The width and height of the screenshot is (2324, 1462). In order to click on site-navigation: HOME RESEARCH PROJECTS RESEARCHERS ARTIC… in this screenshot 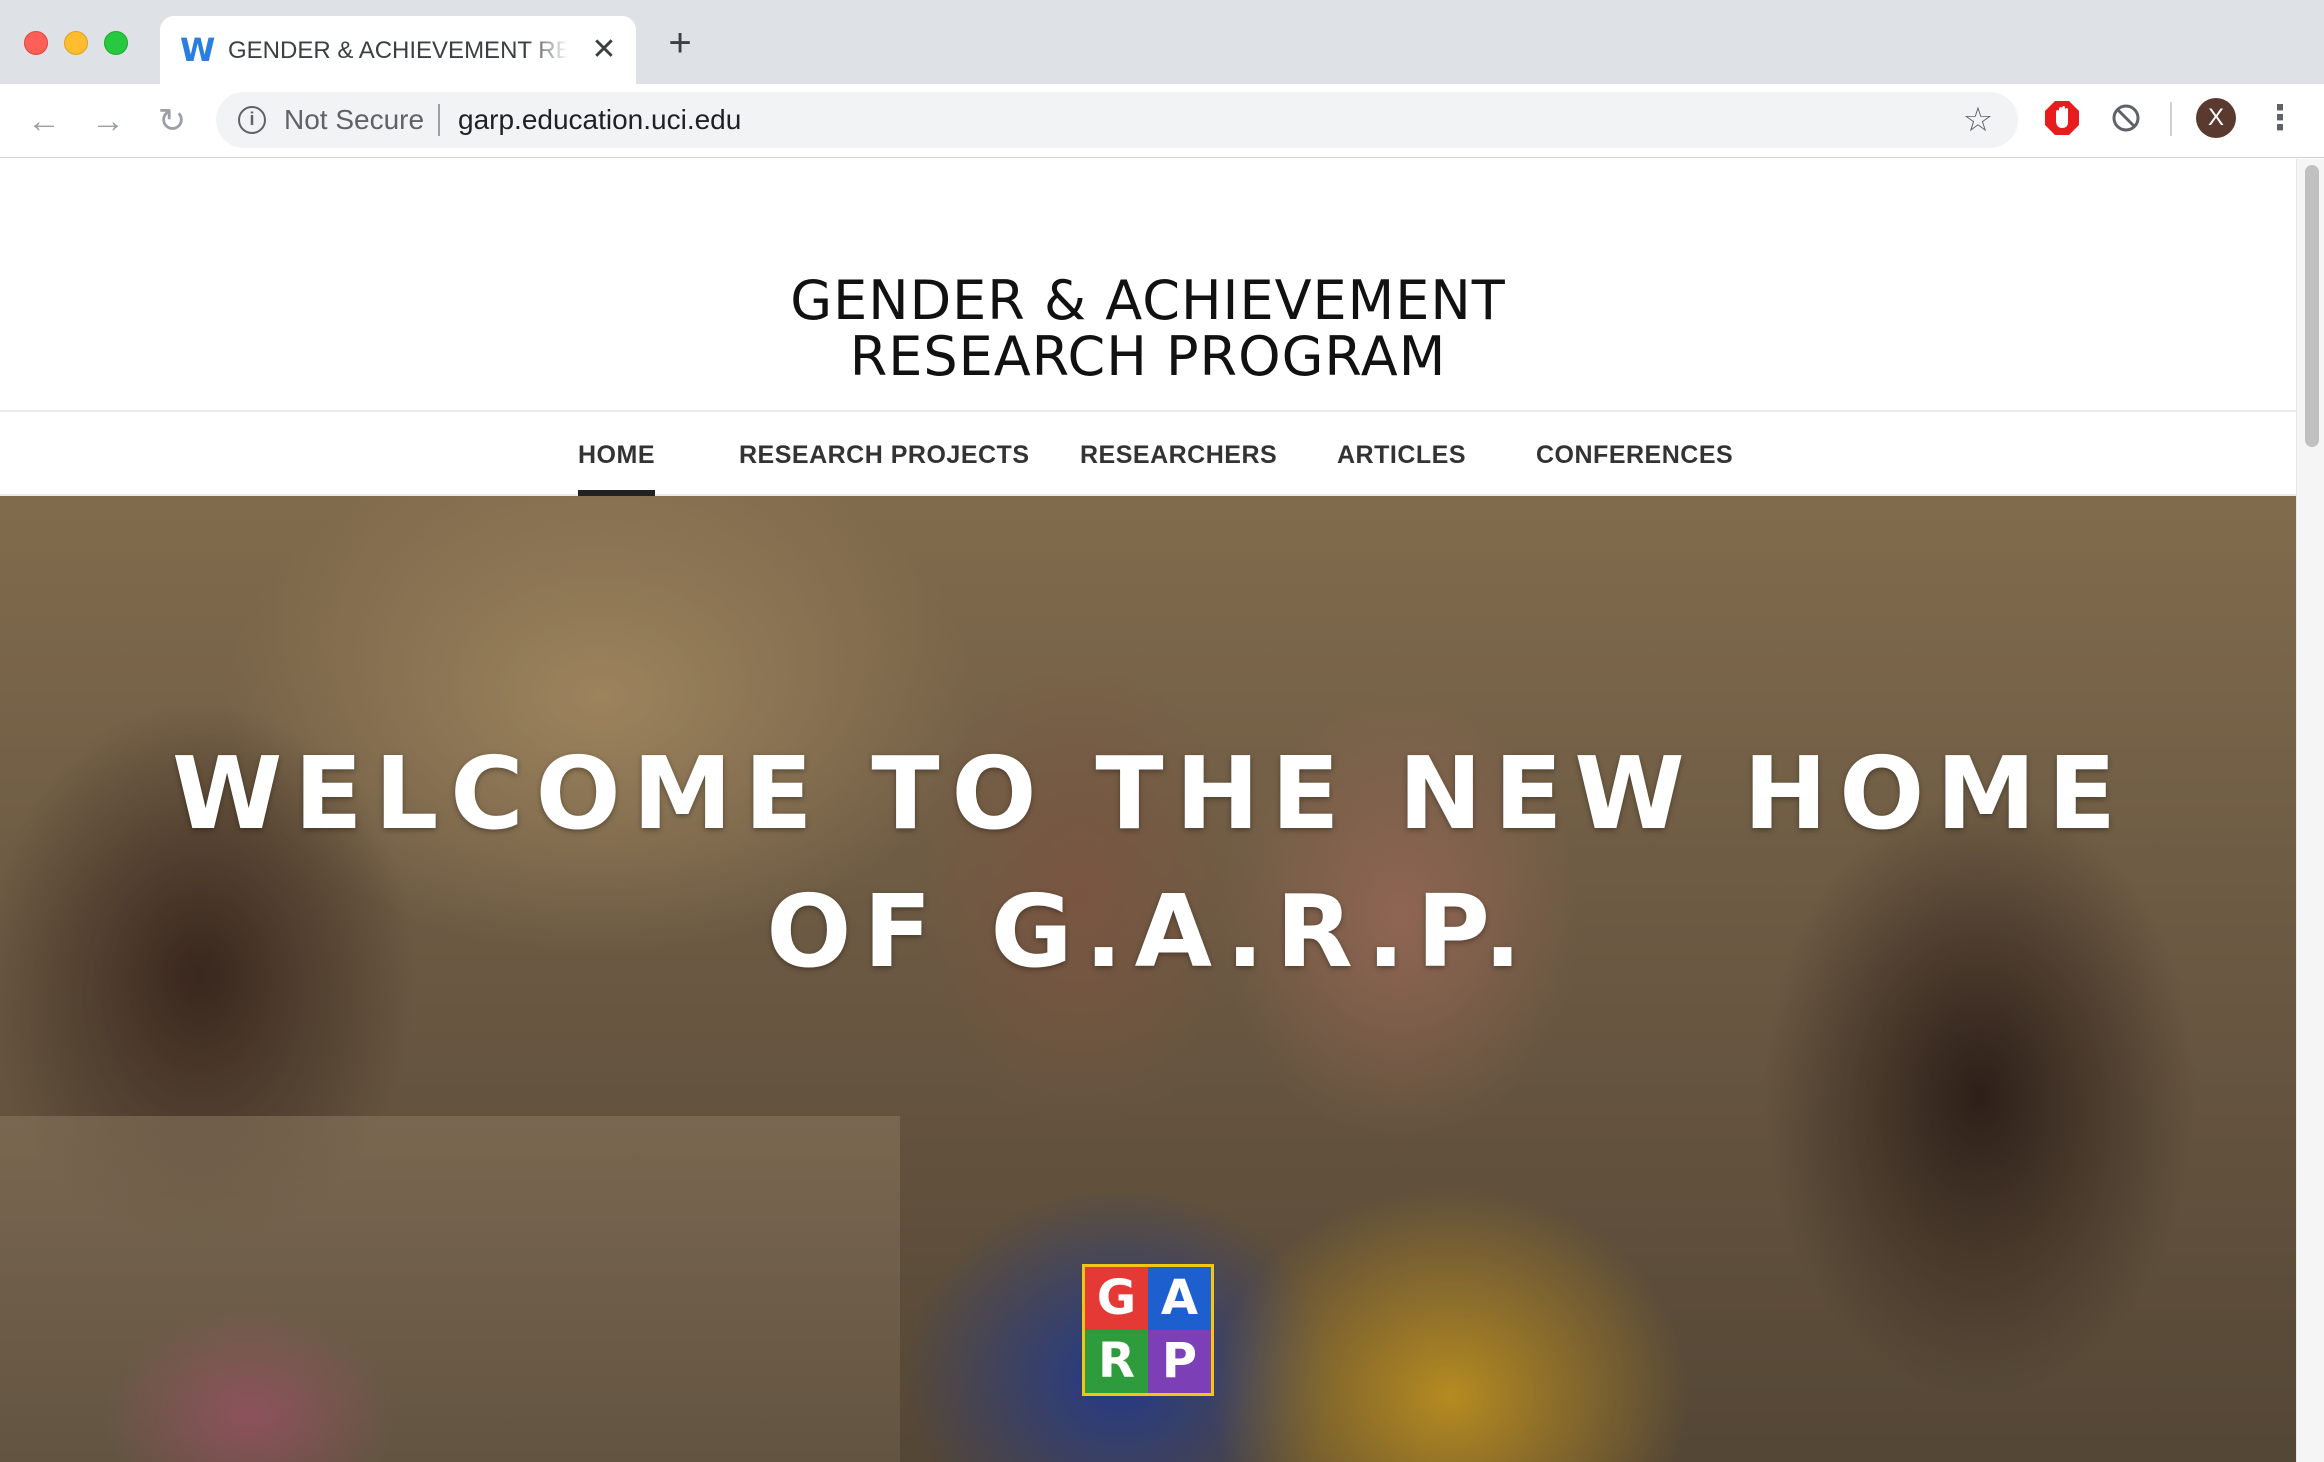, I will do `click(1148, 453)`.